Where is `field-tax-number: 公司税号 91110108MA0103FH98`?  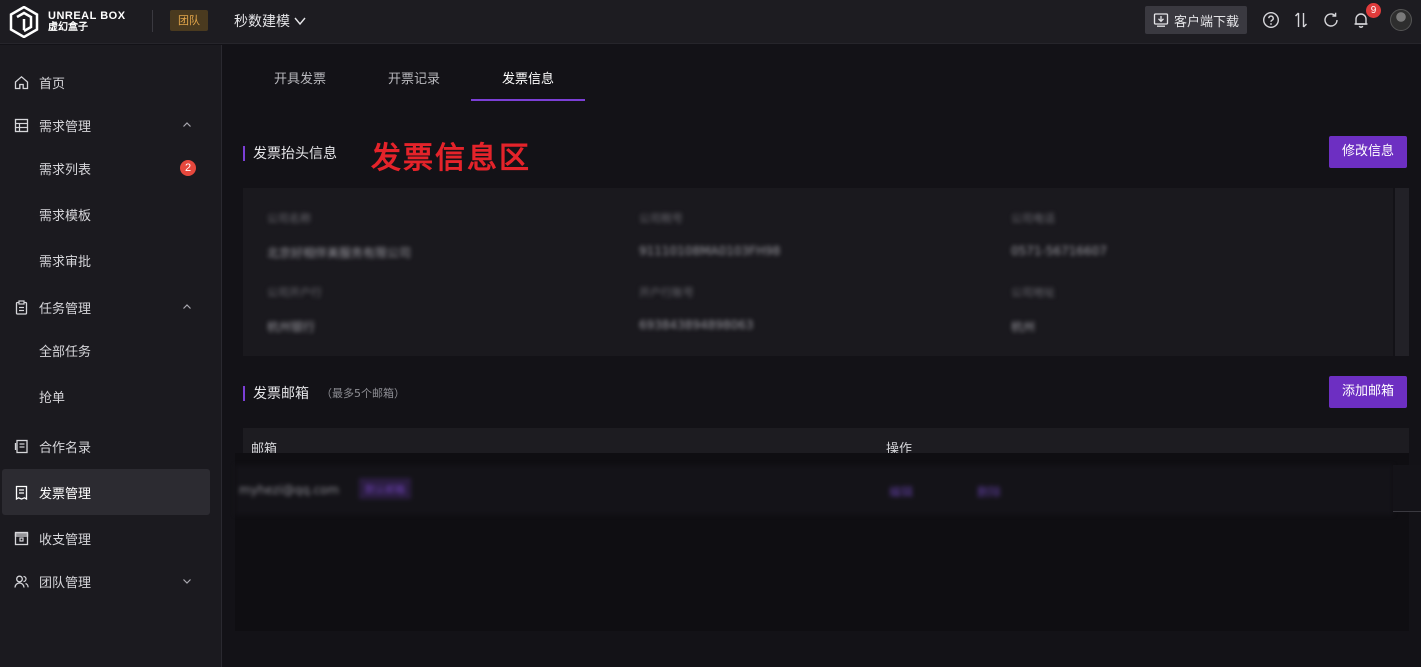
field-tax-number: 公司税号 91110108MA0103FH98 is located at coordinates (710, 235).